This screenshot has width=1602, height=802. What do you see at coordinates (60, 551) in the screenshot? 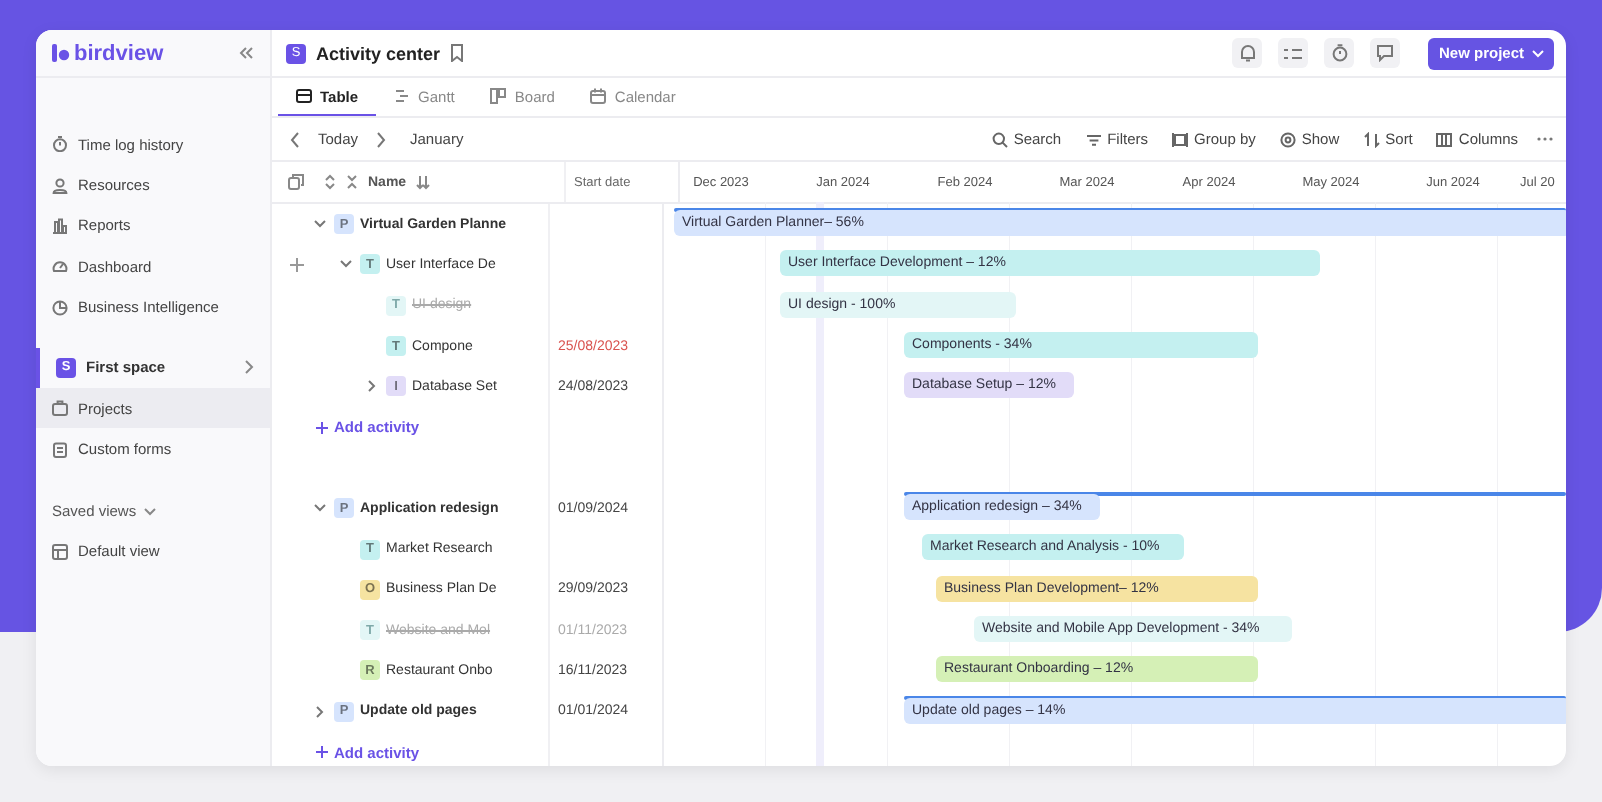
I see `grid-icon` at bounding box center [60, 551].